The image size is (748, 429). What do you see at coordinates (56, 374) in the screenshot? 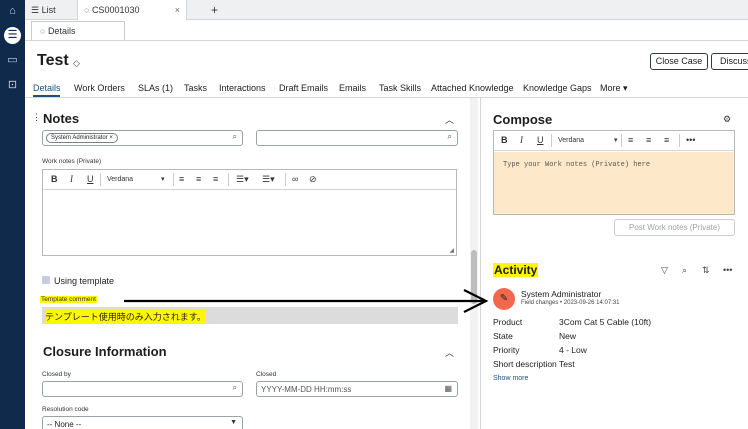
I see `closed-by-label: Closed by` at bounding box center [56, 374].